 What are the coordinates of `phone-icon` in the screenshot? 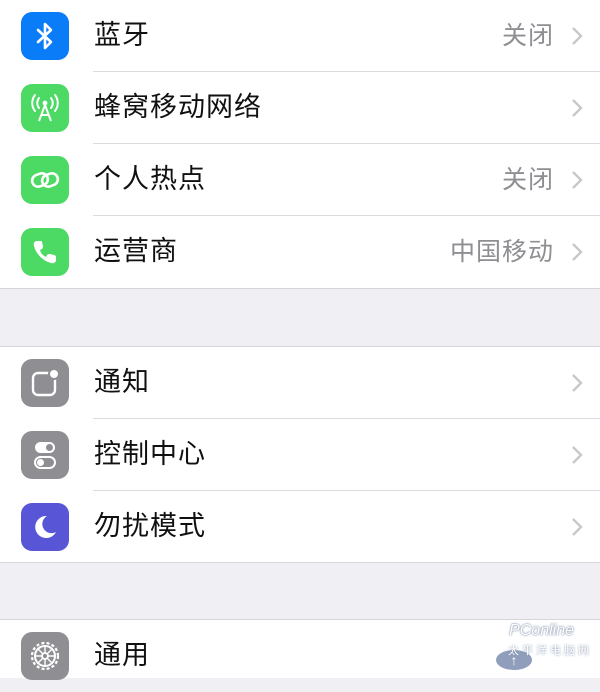 It's located at (45, 252).